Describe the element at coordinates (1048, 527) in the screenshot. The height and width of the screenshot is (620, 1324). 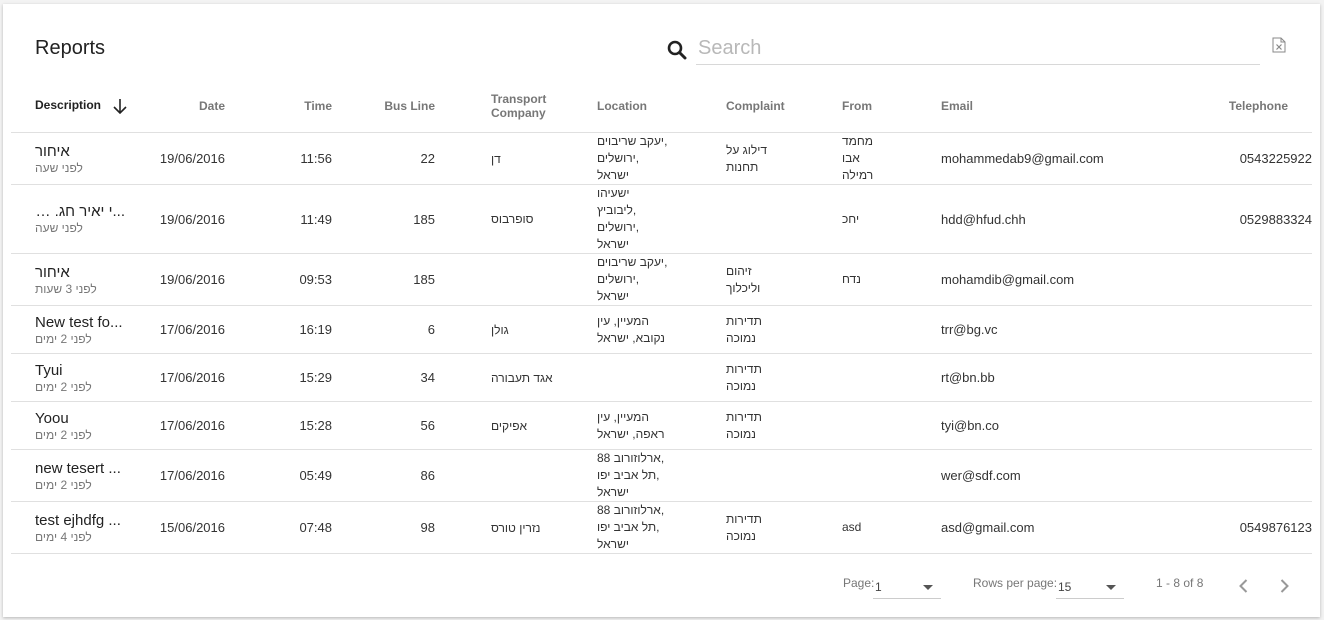
I see `email-cell: asd@gmail.com` at that location.